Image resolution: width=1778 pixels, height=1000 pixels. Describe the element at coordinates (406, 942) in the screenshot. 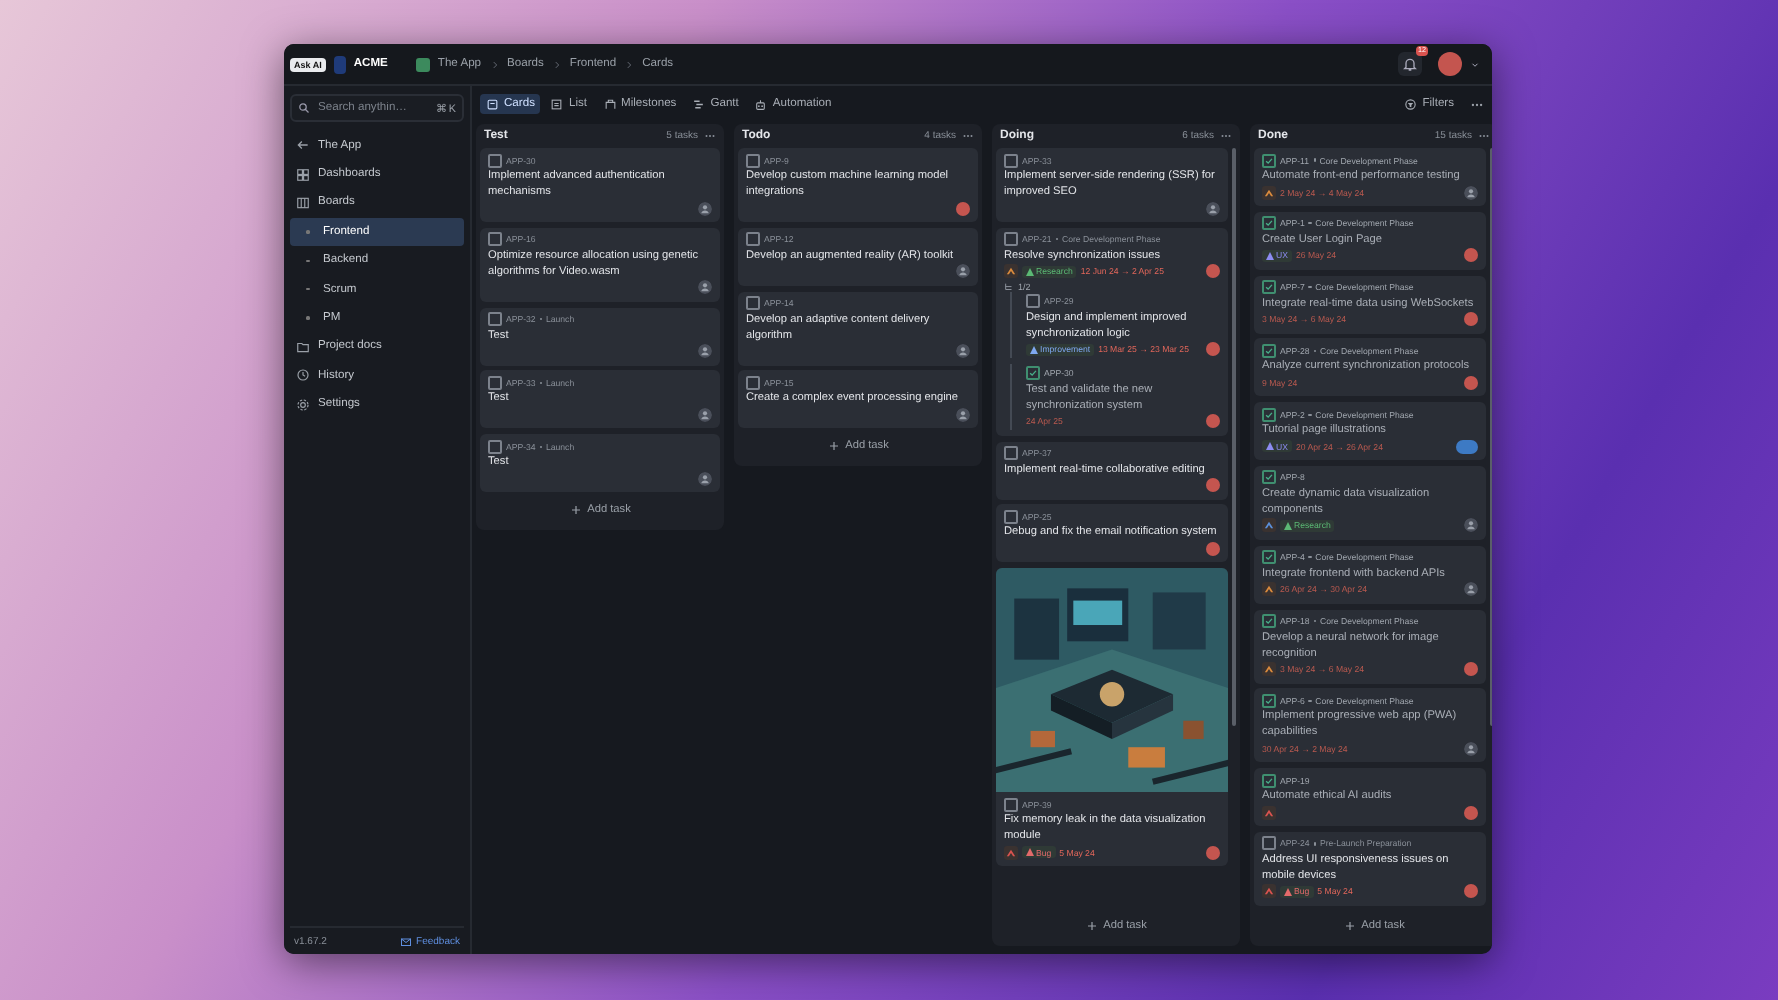

I see `mail-icon` at that location.